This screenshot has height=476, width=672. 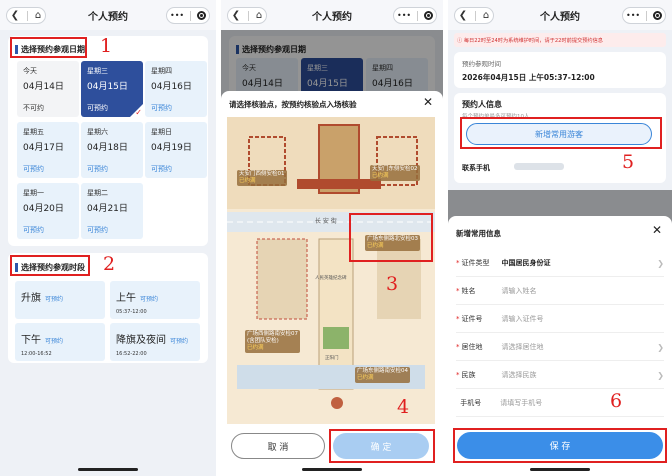 I want to click on date-option: 星期日 04月19日 可预约, so click(x=176, y=150).